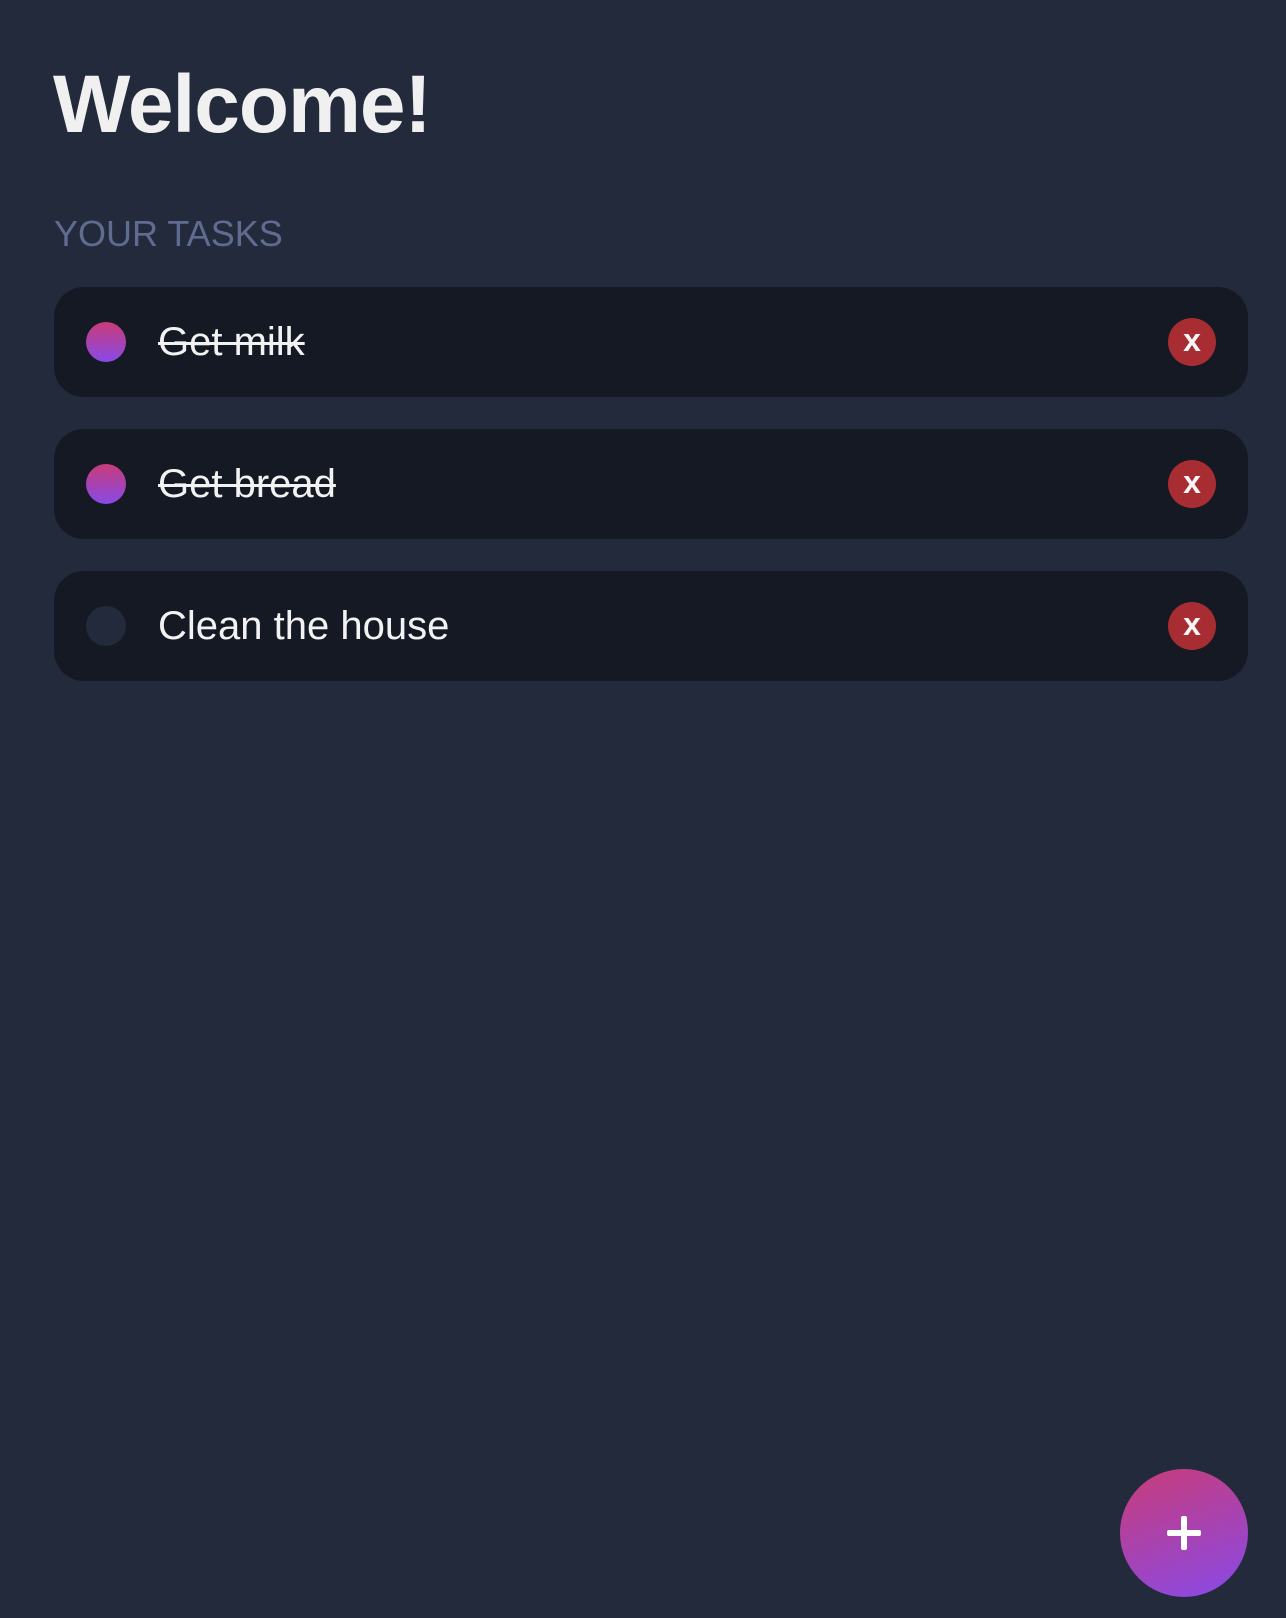 This screenshot has height=1618, width=1286. I want to click on task-item: Clean the house x, so click(651, 626).